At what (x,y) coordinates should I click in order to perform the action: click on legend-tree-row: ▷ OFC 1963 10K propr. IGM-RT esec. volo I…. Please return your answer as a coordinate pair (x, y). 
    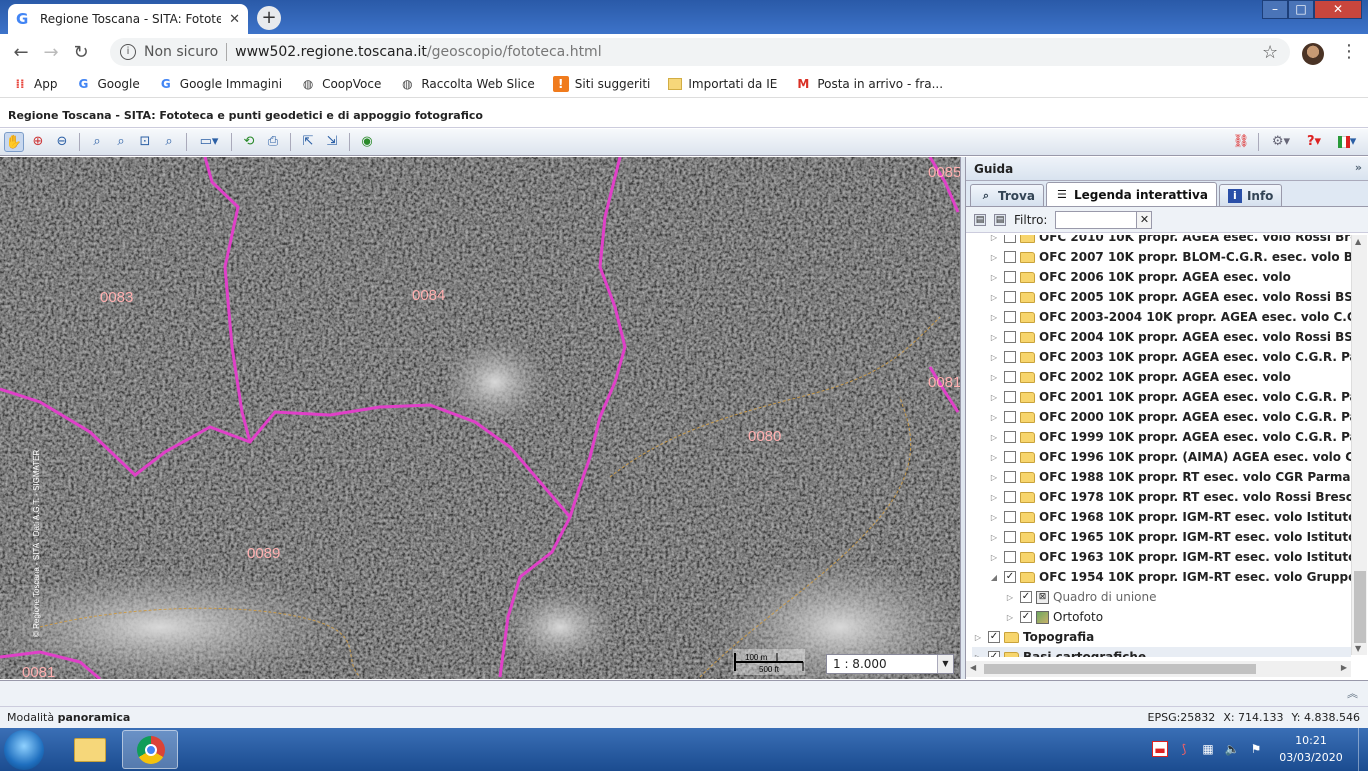
    Looking at the image, I should click on (1169, 557).